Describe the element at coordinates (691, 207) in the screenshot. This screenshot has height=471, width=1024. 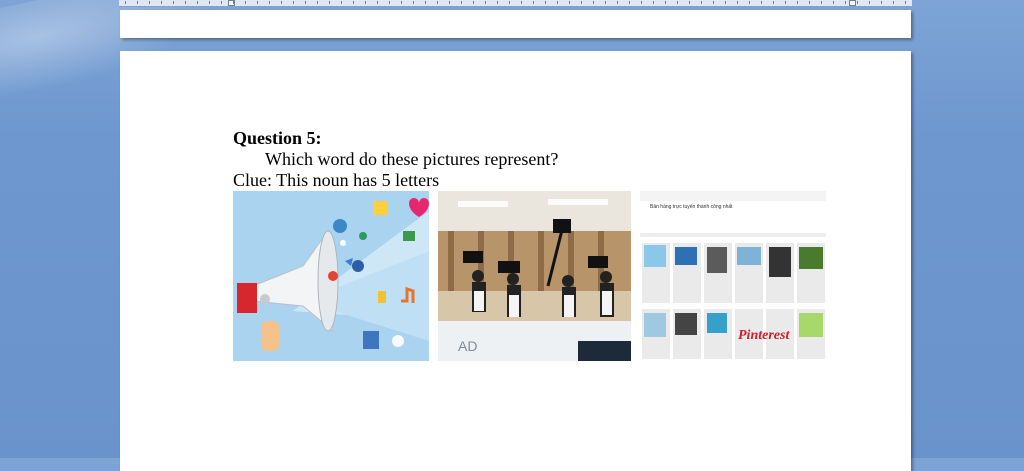
I see `pinterest-header-text: Bản hàng trực tuyến thành công nhất` at that location.